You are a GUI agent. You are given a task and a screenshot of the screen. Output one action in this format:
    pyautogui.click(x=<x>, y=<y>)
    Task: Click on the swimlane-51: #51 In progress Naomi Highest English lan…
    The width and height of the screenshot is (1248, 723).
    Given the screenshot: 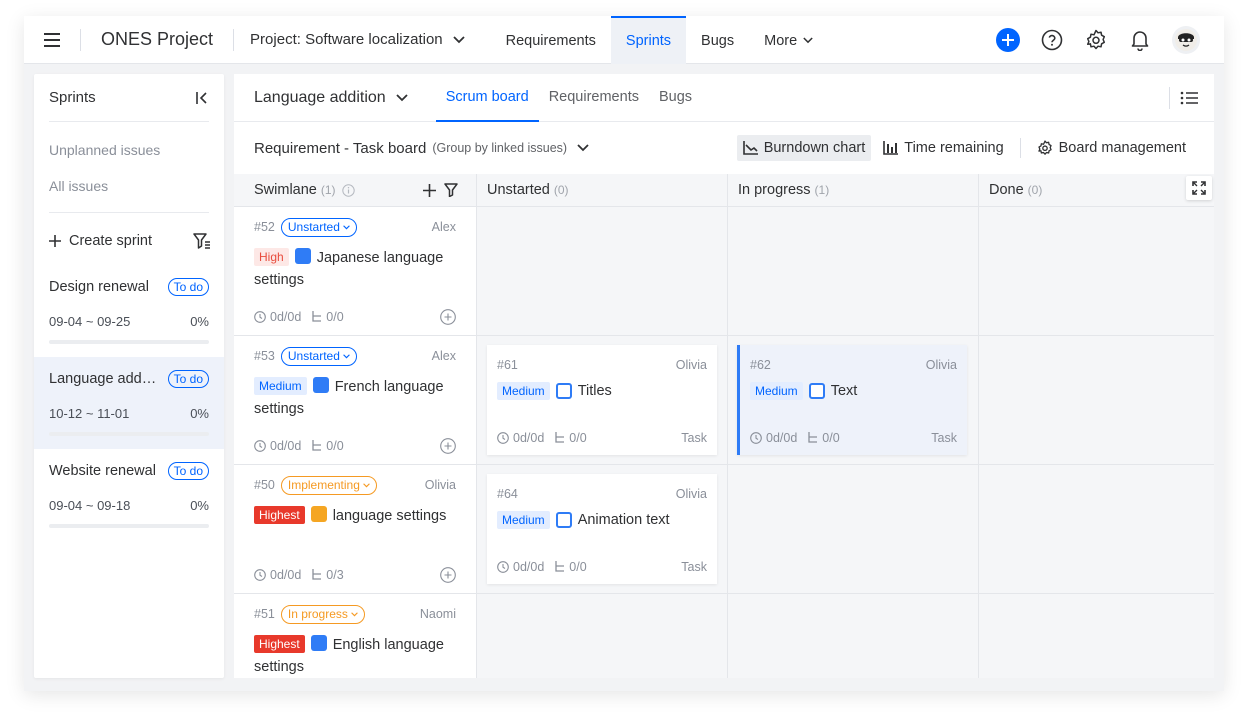 What is the action you would take?
    pyautogui.click(x=355, y=636)
    